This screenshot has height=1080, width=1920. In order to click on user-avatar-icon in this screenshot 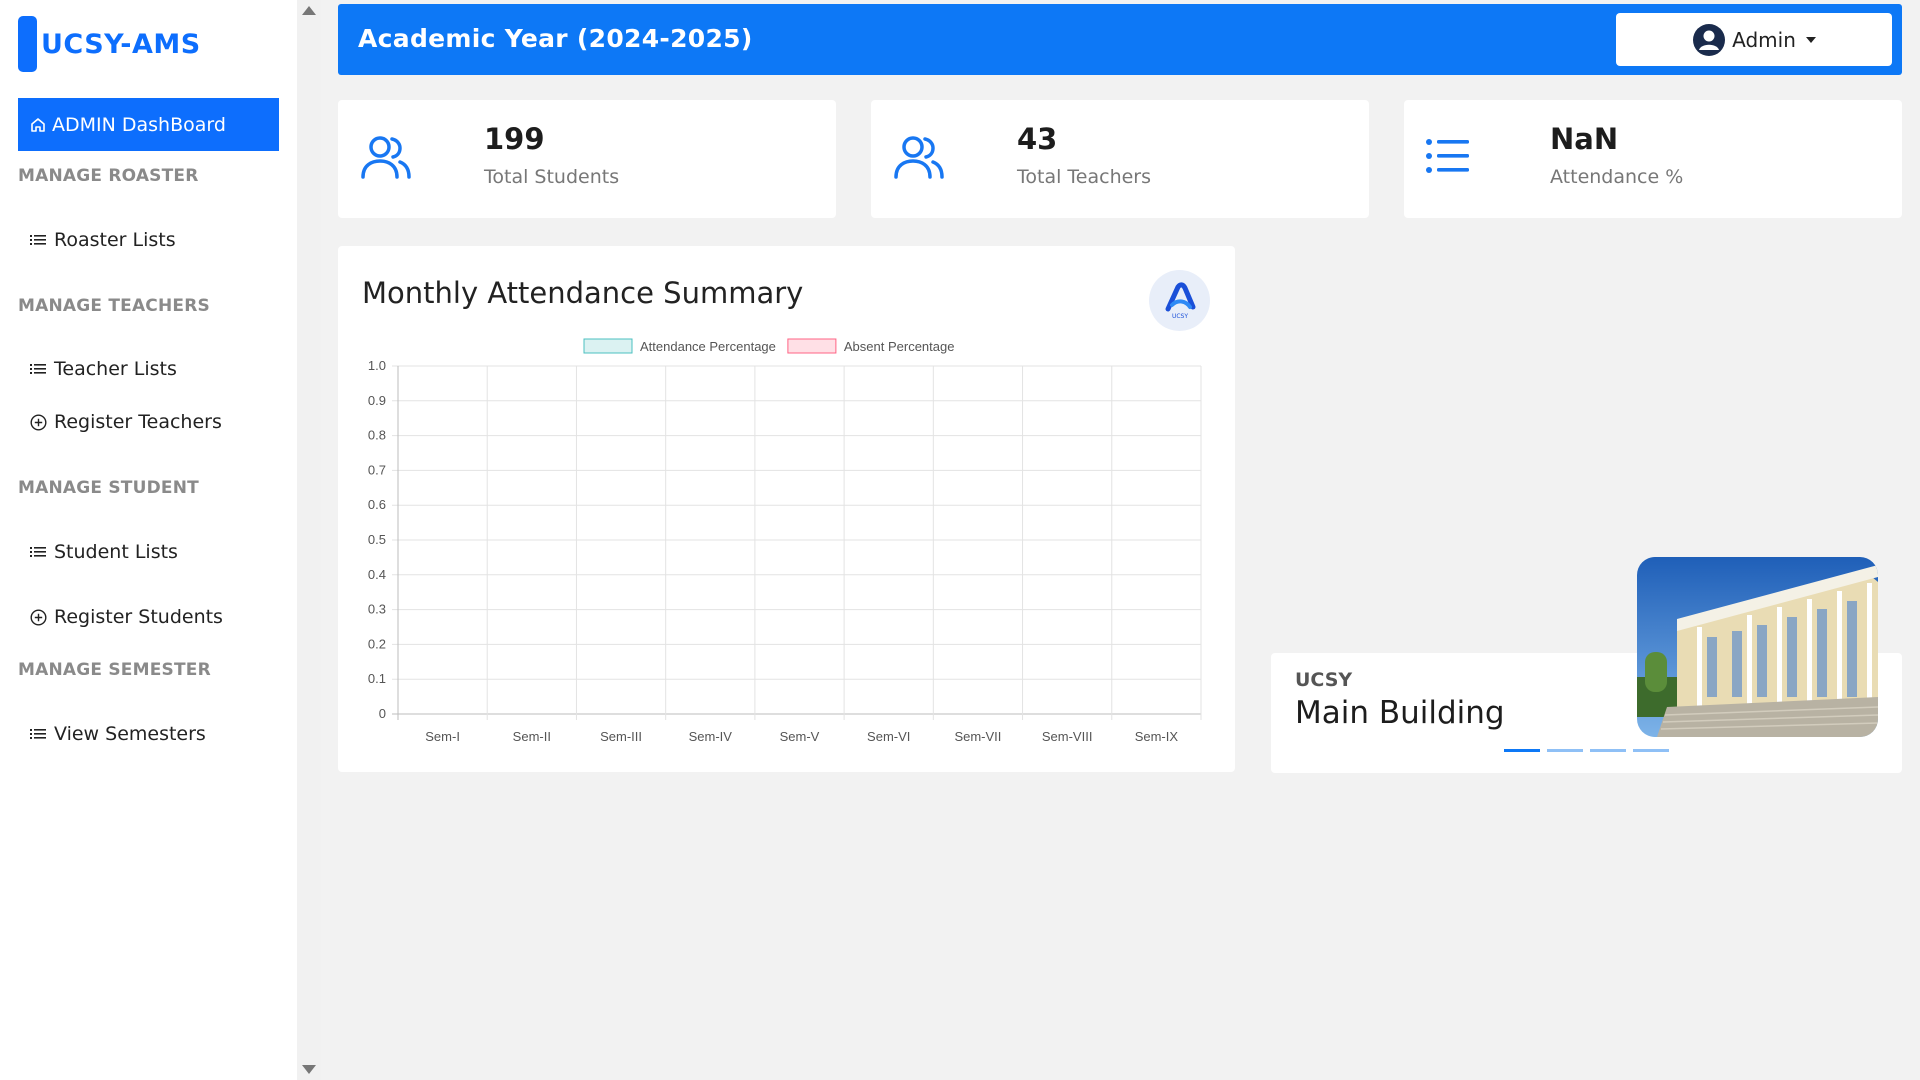, I will do `click(1709, 40)`.